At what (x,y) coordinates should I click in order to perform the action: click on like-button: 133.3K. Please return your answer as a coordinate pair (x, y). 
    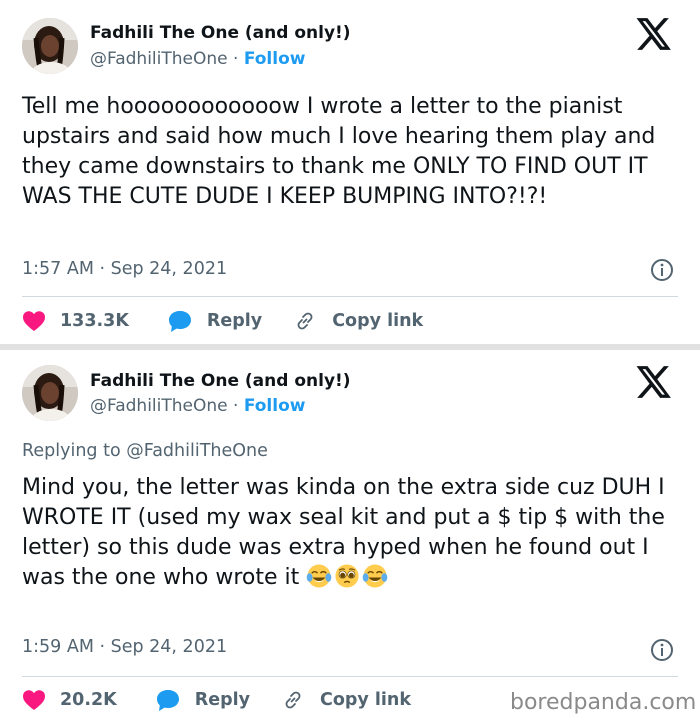
    Looking at the image, I should click on (75, 321).